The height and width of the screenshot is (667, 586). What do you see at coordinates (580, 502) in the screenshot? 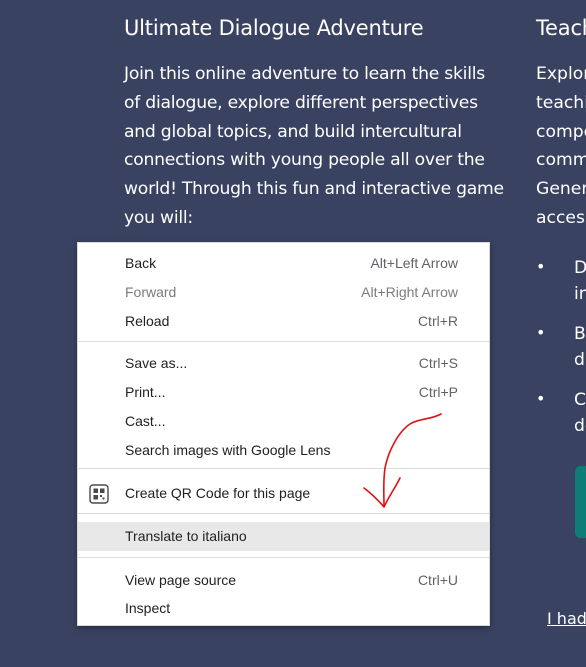
I see `cta-button` at bounding box center [580, 502].